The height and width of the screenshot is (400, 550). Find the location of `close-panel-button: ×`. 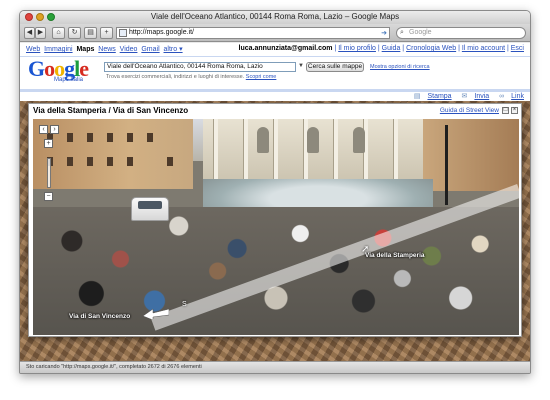

close-panel-button: × is located at coordinates (514, 110).